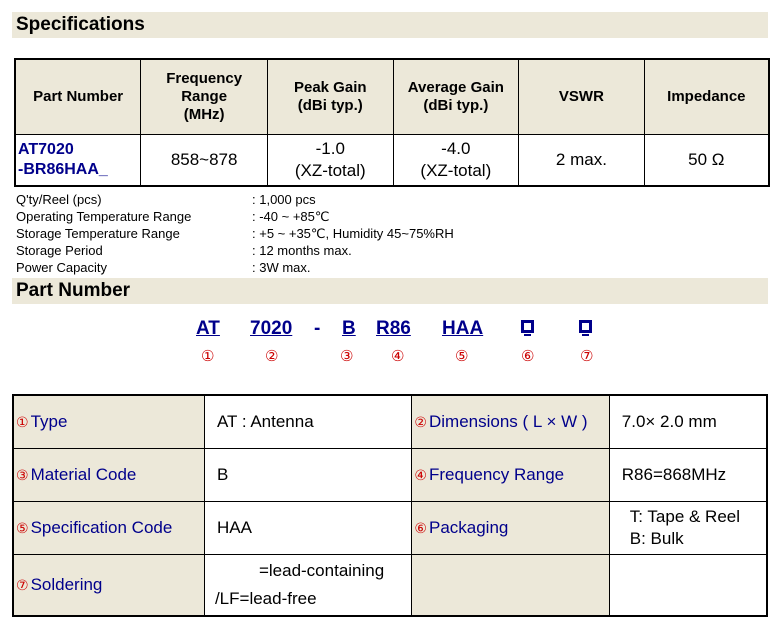  I want to click on property-value: : 12 months max., so click(302, 250).